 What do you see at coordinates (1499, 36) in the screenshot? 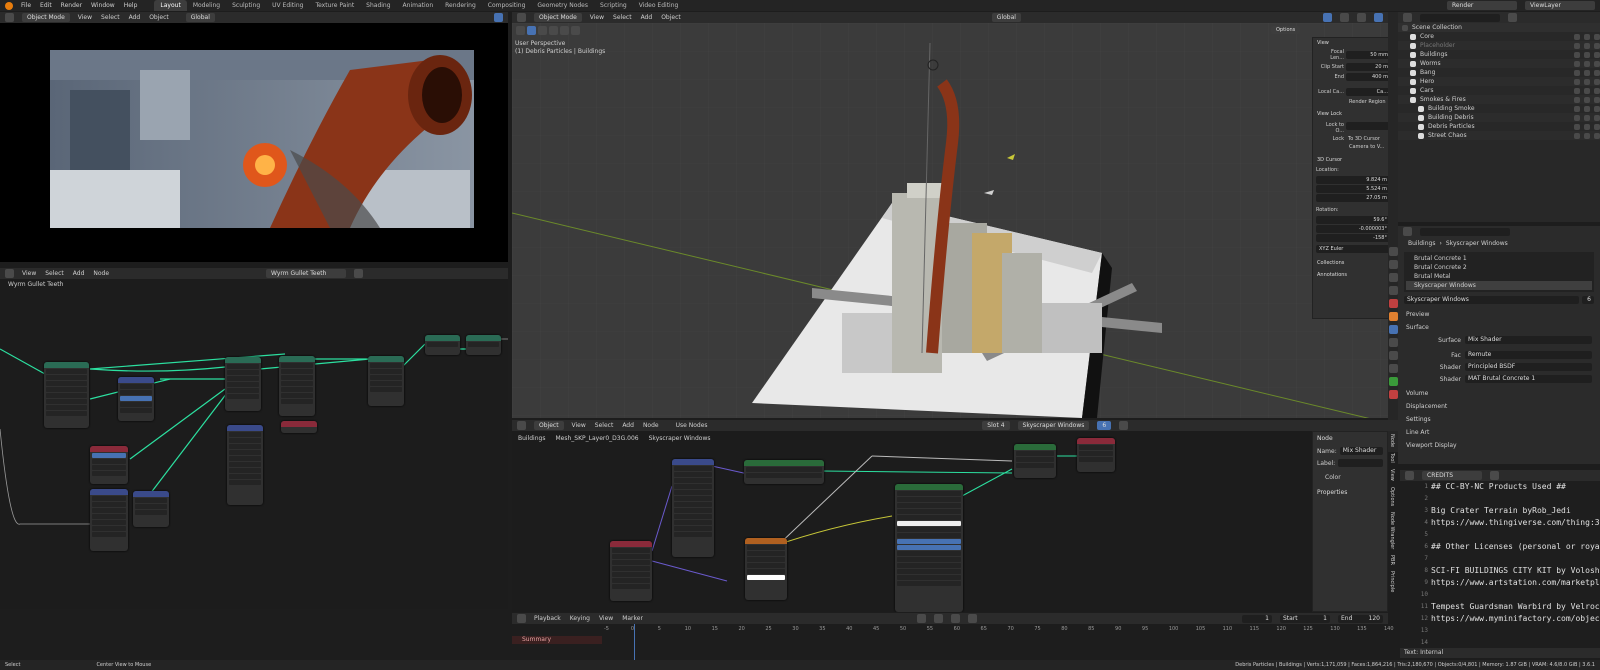
I see `outliner-row: Core` at bounding box center [1499, 36].